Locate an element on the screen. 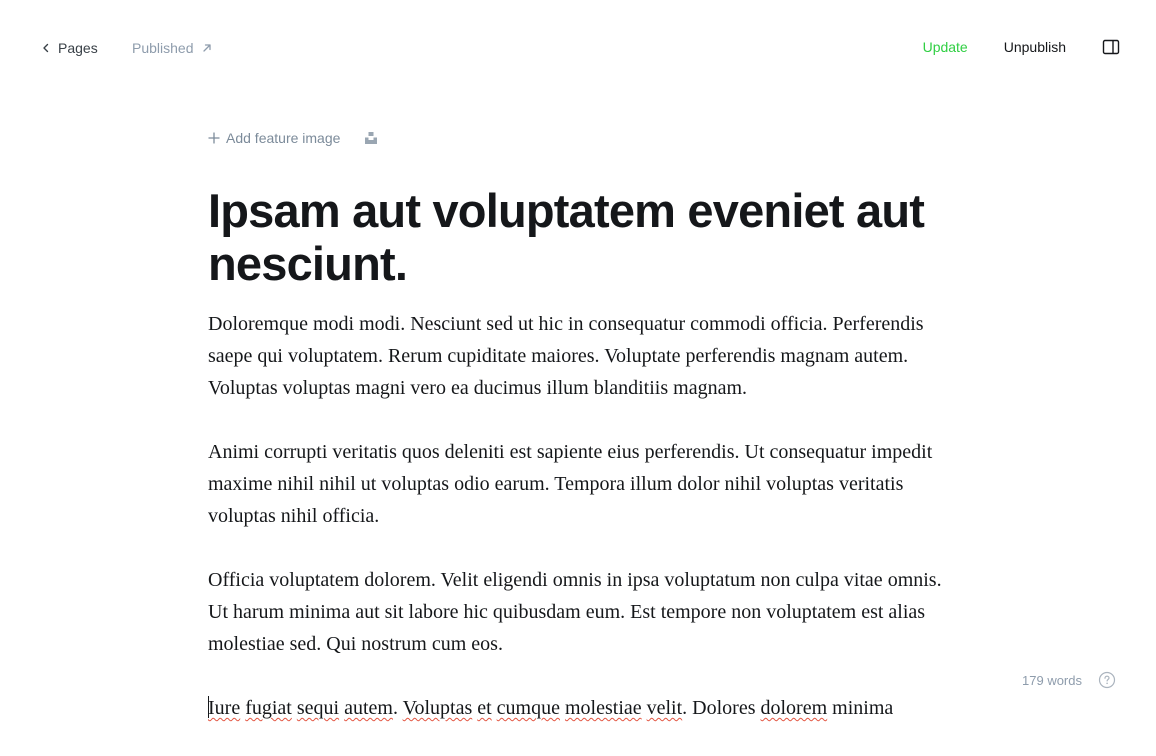 This screenshot has width=1156, height=756. text-run: . is located at coordinates (397, 708).